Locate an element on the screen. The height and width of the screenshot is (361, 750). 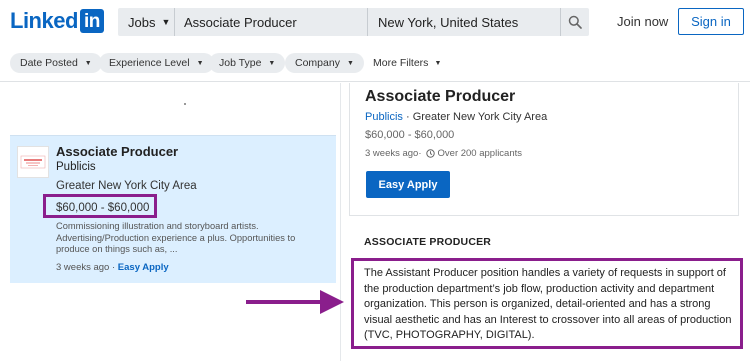
more-filters-button: More Filters ▼ is located at coordinates (407, 63).